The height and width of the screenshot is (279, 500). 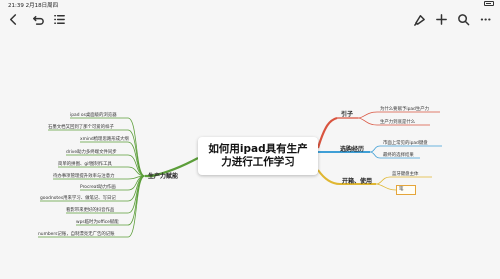 I want to click on branch-selection-title: 选购经历, so click(x=352, y=148).